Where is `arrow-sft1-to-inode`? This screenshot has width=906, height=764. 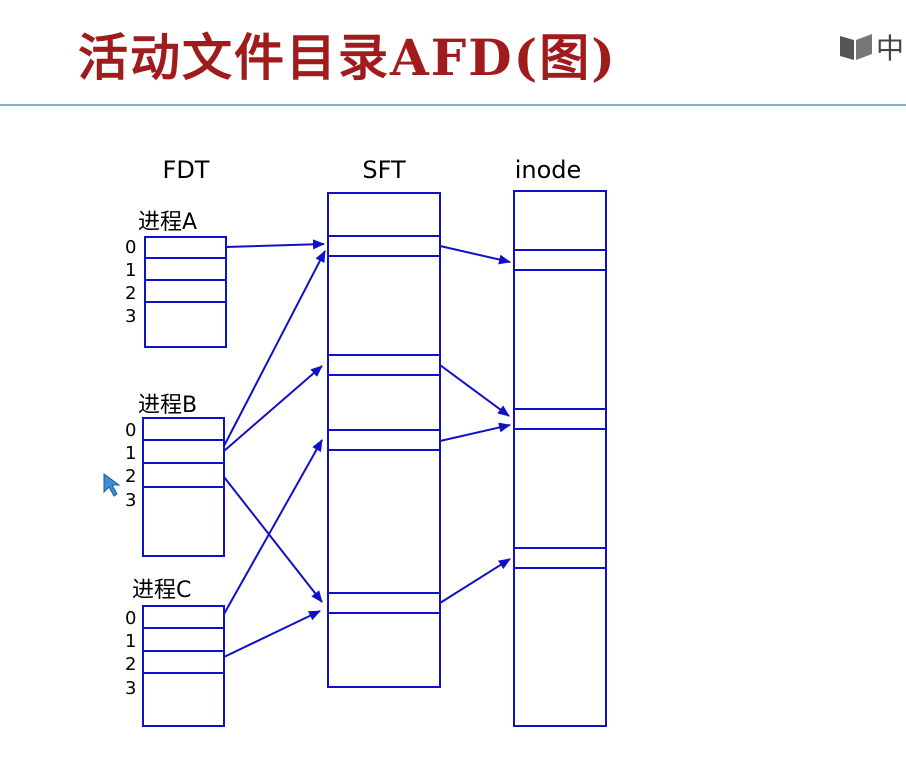 arrow-sft1-to-inode is located at coordinates (475, 255).